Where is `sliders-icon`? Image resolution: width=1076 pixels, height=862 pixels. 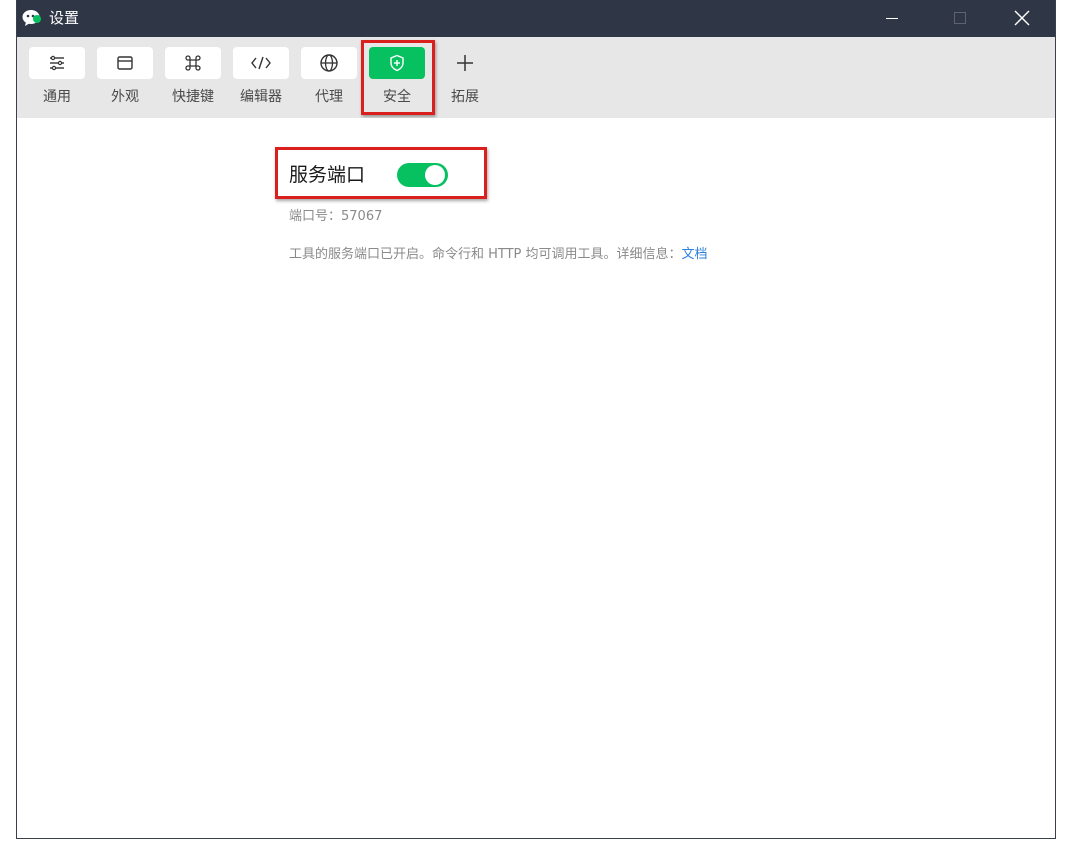 sliders-icon is located at coordinates (57, 63).